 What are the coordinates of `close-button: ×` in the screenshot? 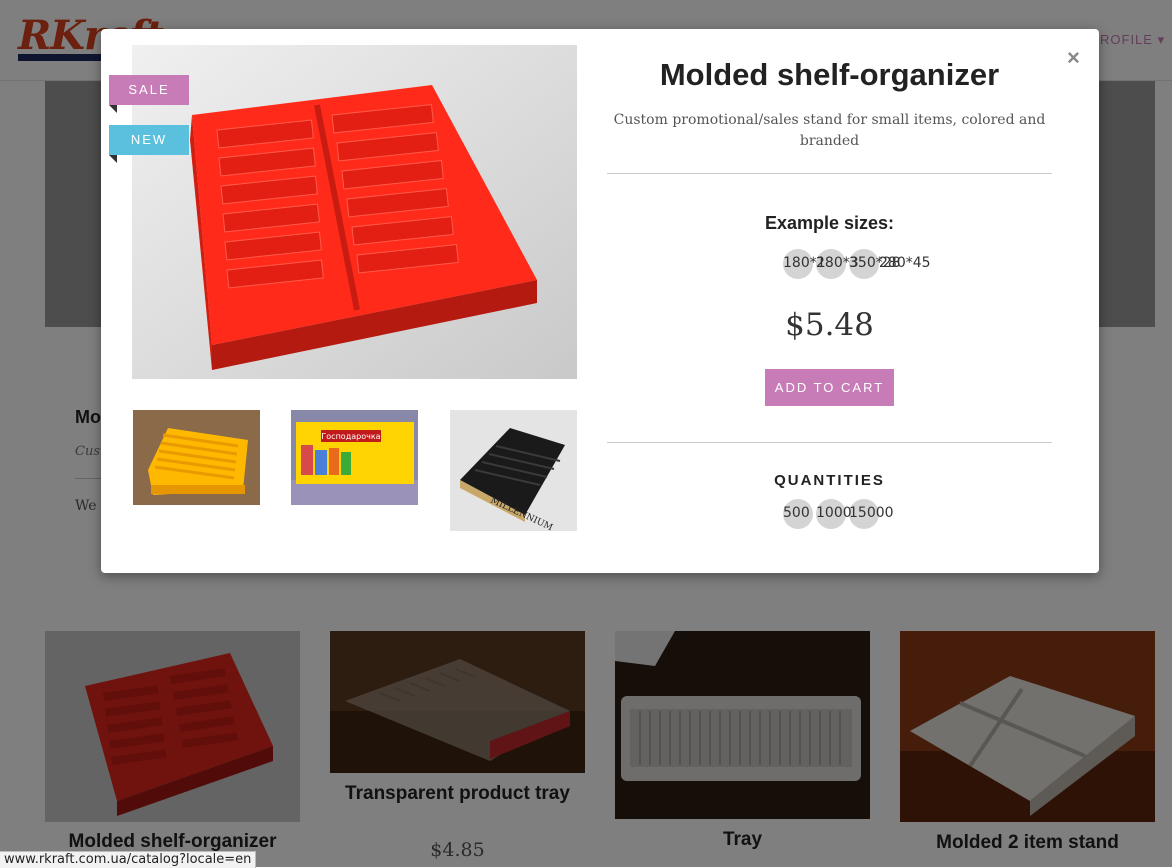 It's located at (1073, 58).